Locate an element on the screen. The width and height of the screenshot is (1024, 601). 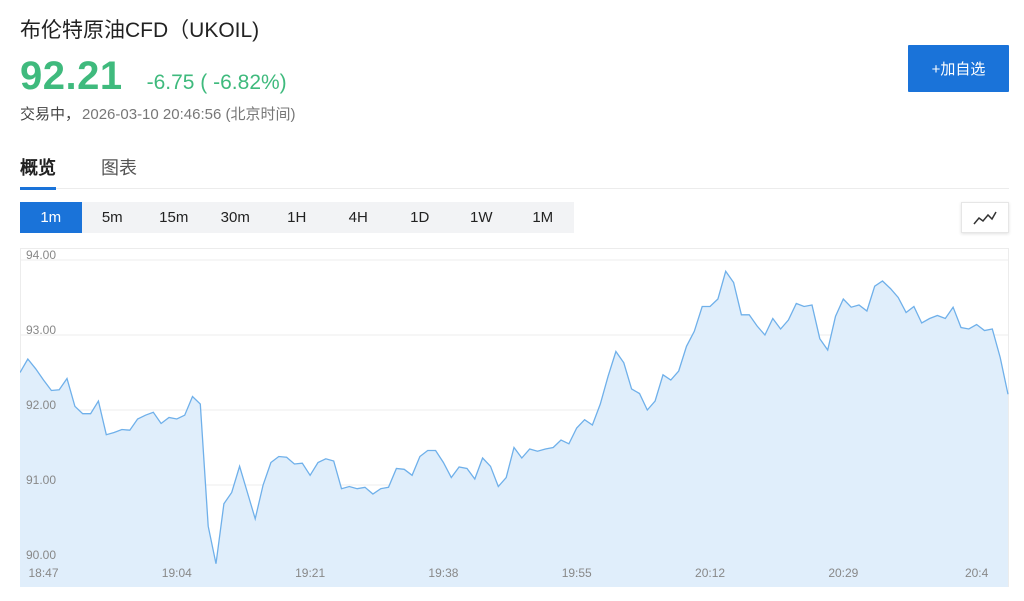
interval-1m: 1m is located at coordinates (51, 217).